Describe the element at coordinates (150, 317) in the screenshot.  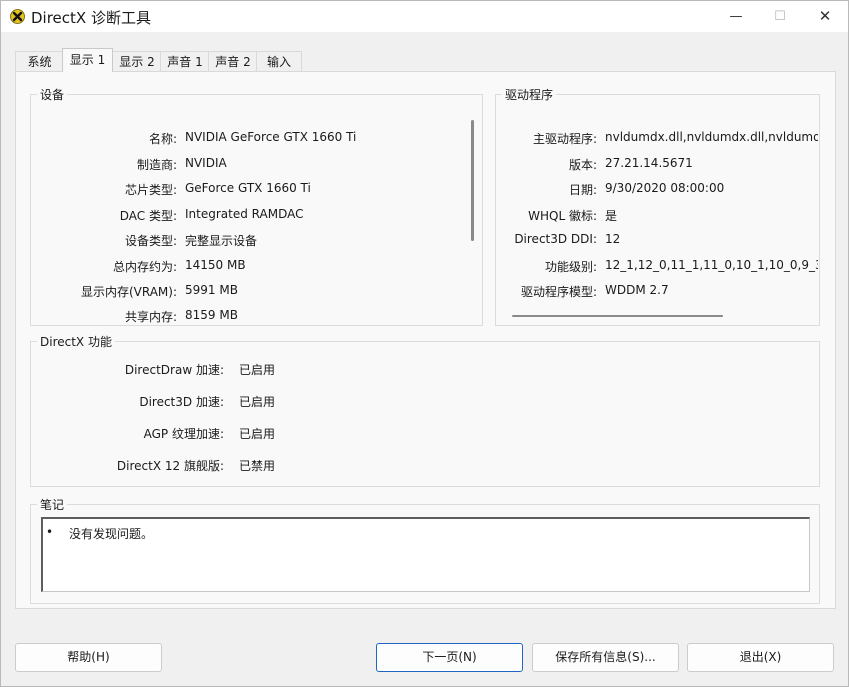
I see `shared-memory-label: 共享内存:` at that location.